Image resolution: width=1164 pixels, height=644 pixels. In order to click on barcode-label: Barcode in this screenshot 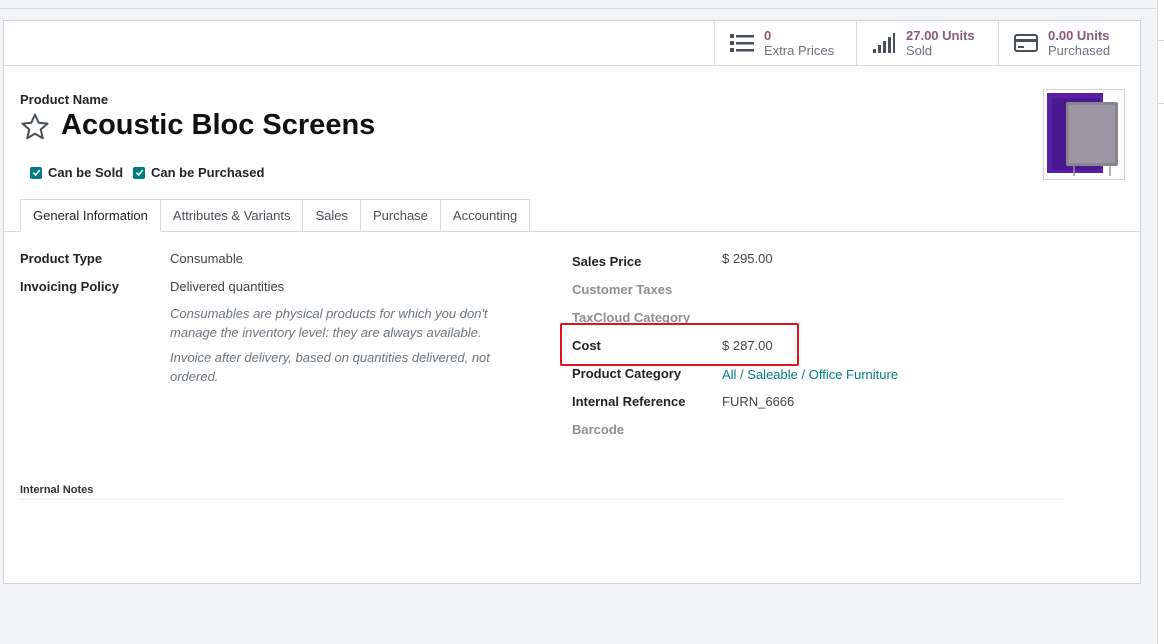, I will do `click(598, 429)`.